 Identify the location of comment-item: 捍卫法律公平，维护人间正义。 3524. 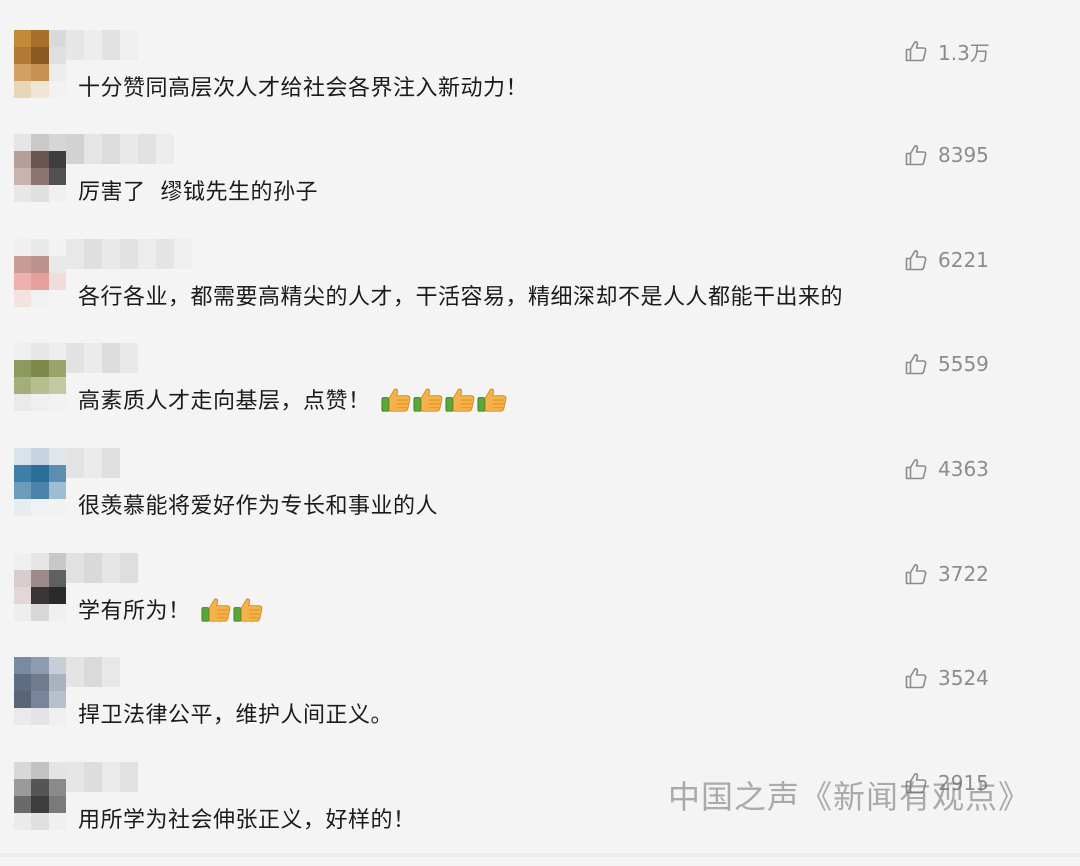
(540, 709).